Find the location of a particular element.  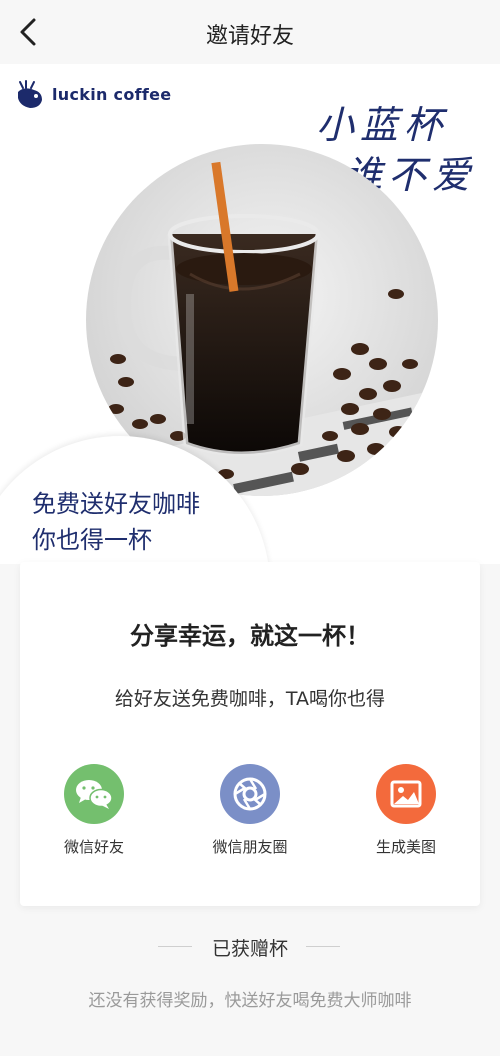

divider-line-right is located at coordinates (323, 946).